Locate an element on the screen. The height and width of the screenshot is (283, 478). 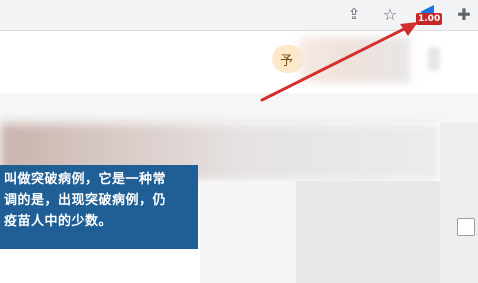
share-icon: ⇪ is located at coordinates (354, 14).